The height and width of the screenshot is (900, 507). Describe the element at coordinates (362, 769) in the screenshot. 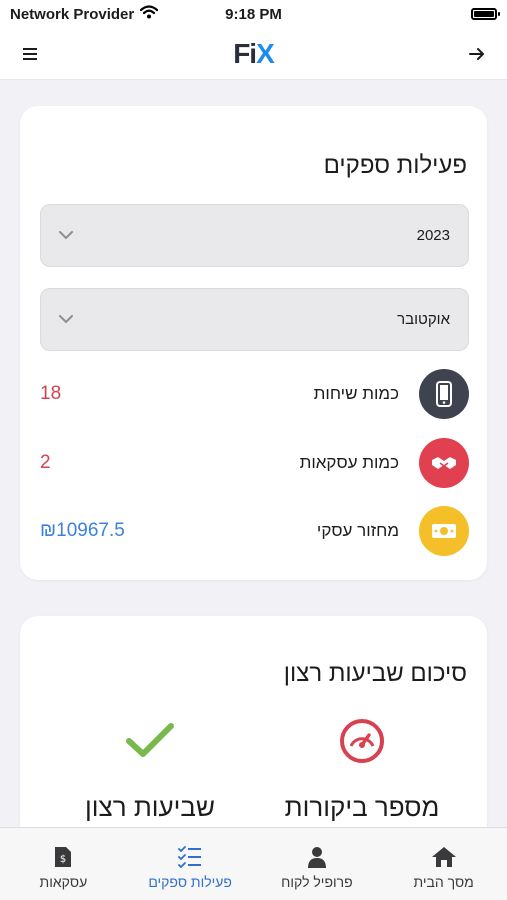

I see `reviews-count-item: מספר ביקורות` at that location.